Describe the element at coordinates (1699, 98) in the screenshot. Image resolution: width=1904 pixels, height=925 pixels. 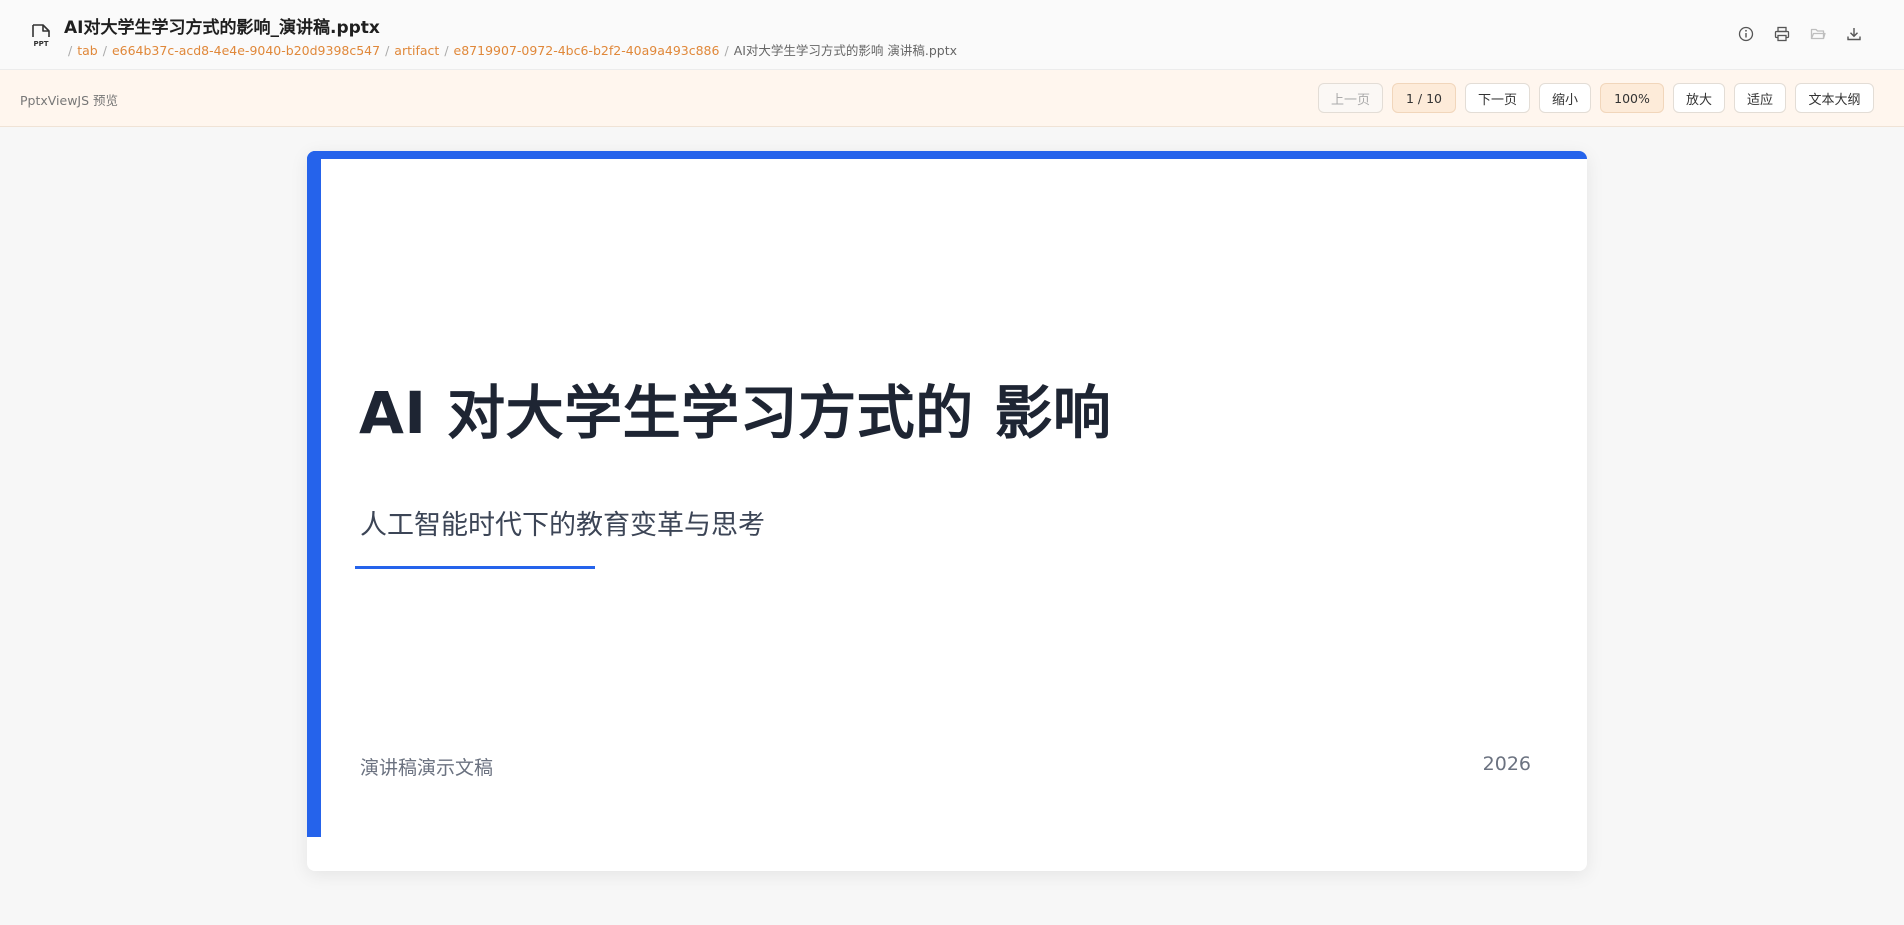
I see `zoom-in-button: 放大` at that location.